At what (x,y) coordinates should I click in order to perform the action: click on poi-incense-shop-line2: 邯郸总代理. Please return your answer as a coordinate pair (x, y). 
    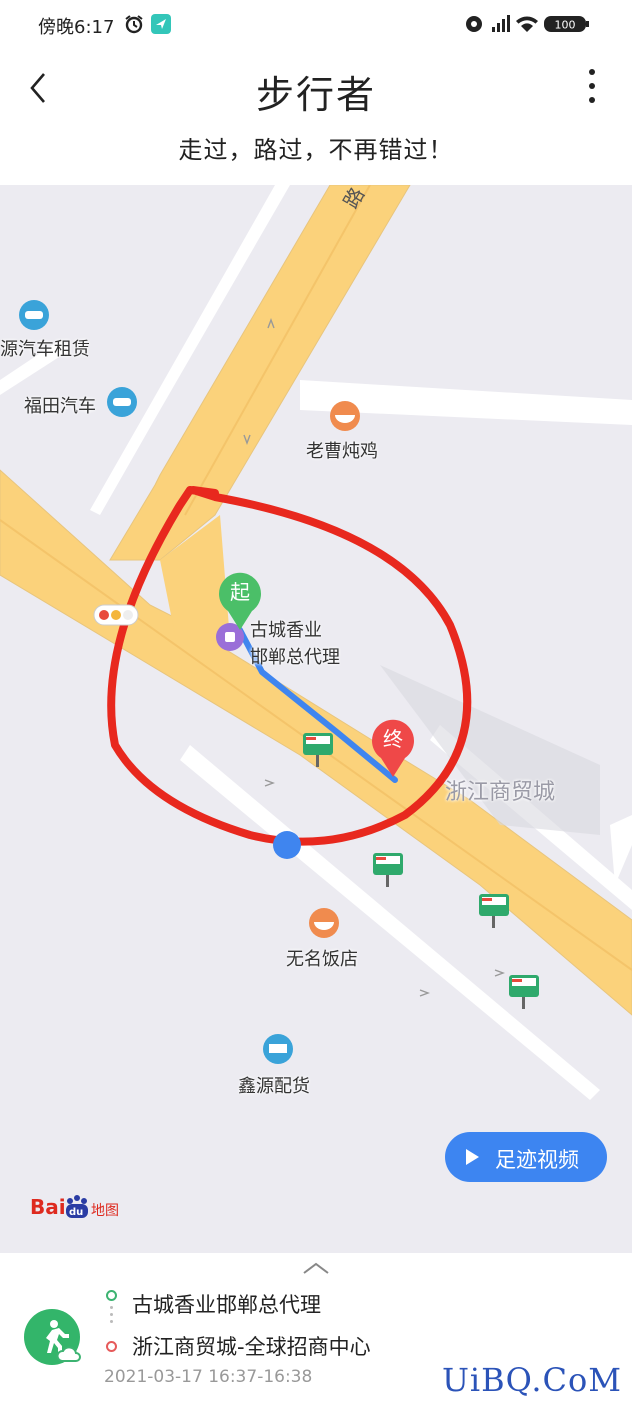
    Looking at the image, I should click on (295, 656).